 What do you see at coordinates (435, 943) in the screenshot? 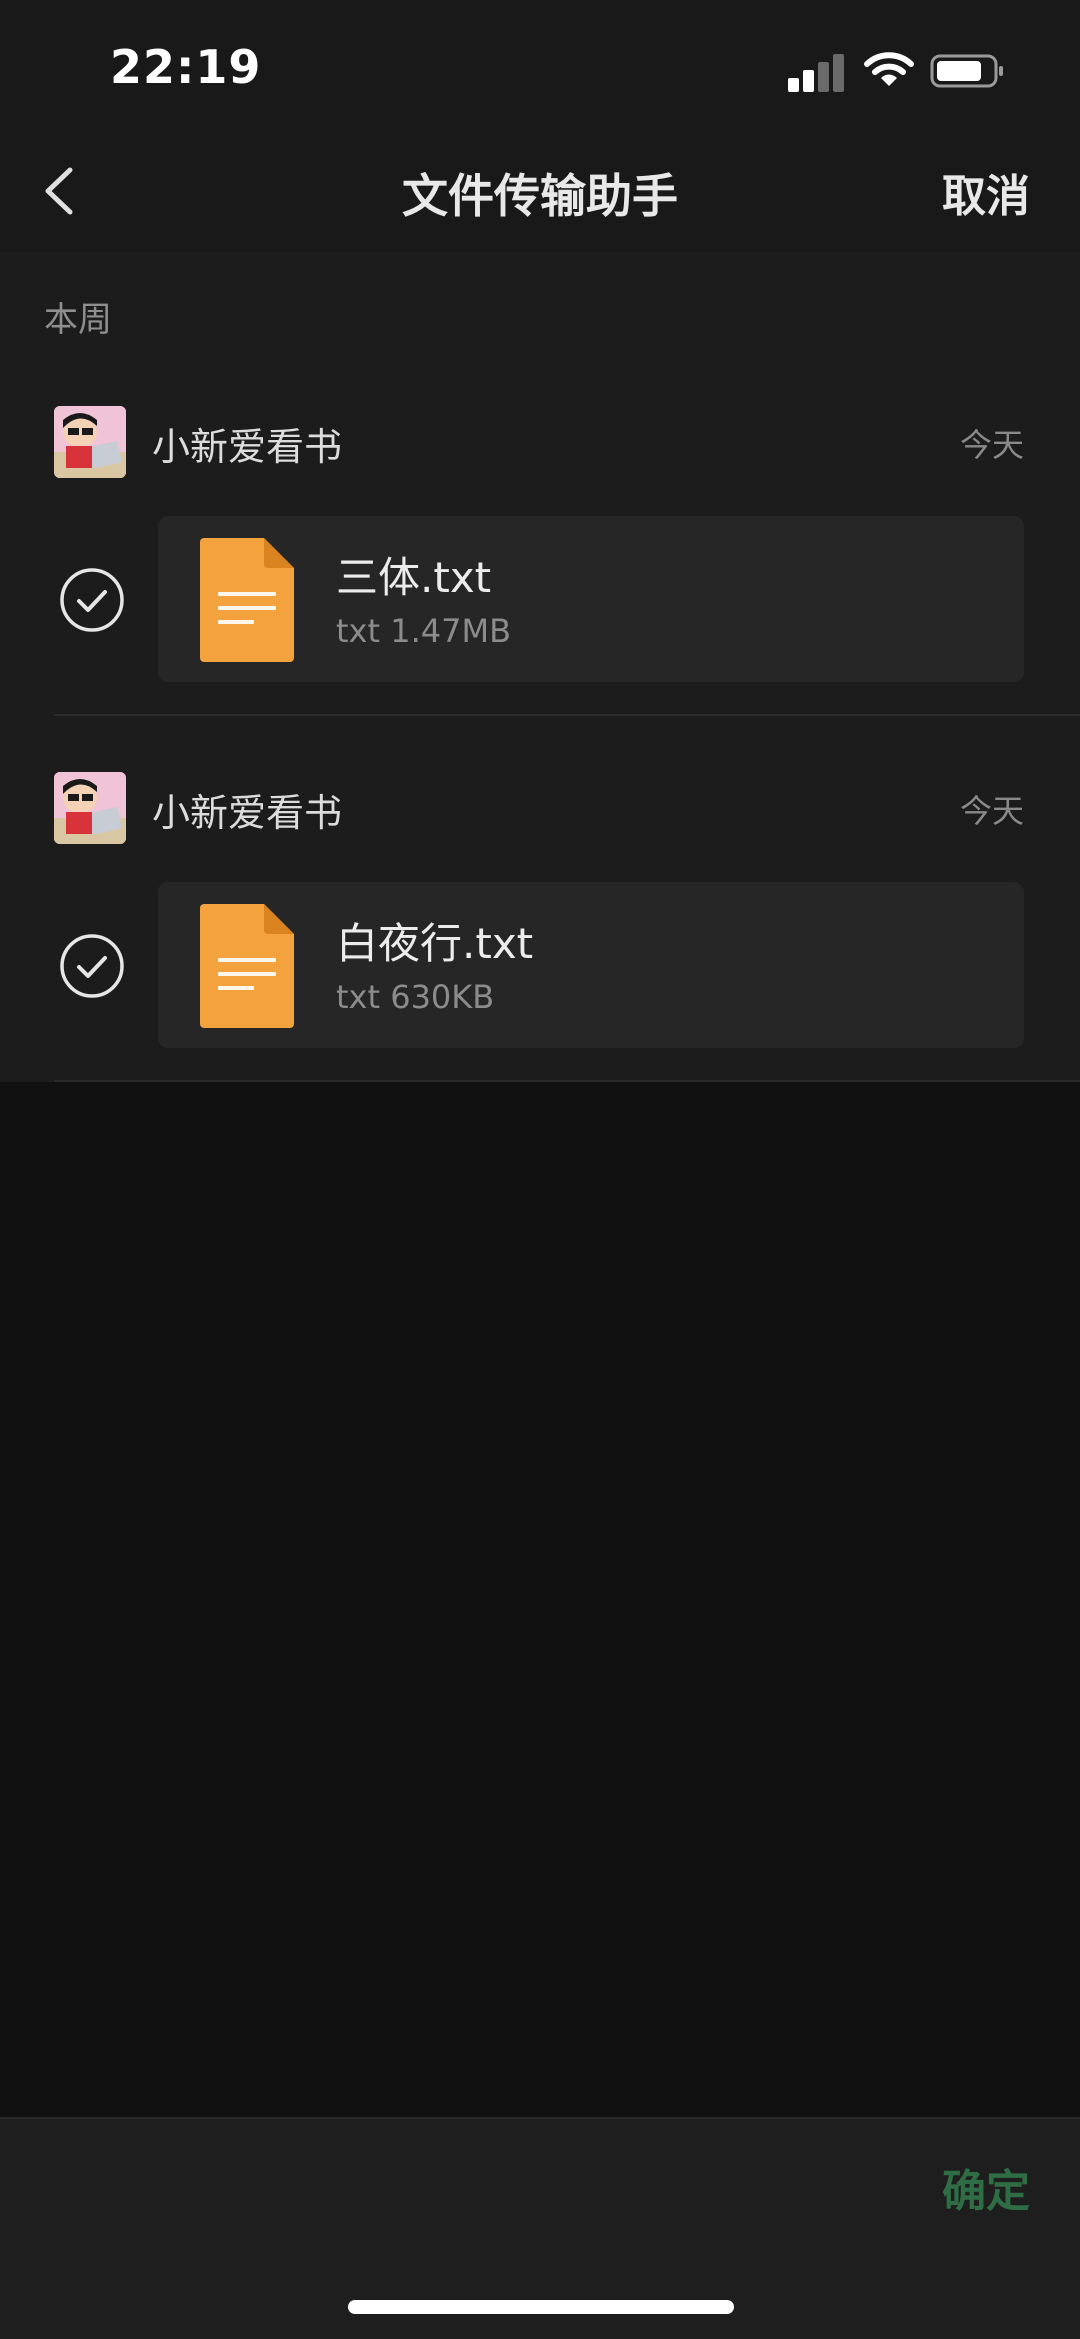
I see `file-name: 白夜行.txt` at bounding box center [435, 943].